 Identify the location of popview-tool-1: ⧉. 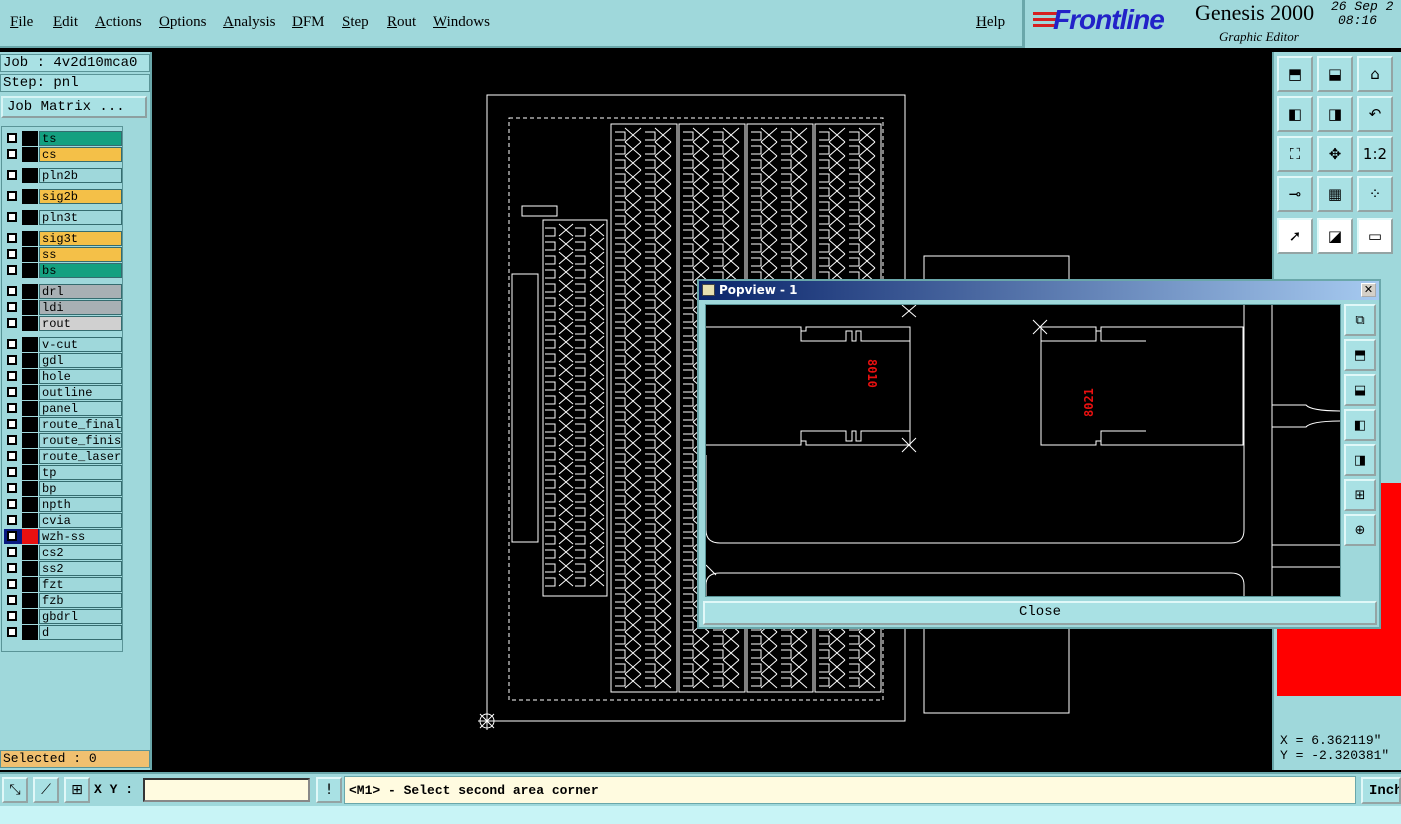
(1360, 320).